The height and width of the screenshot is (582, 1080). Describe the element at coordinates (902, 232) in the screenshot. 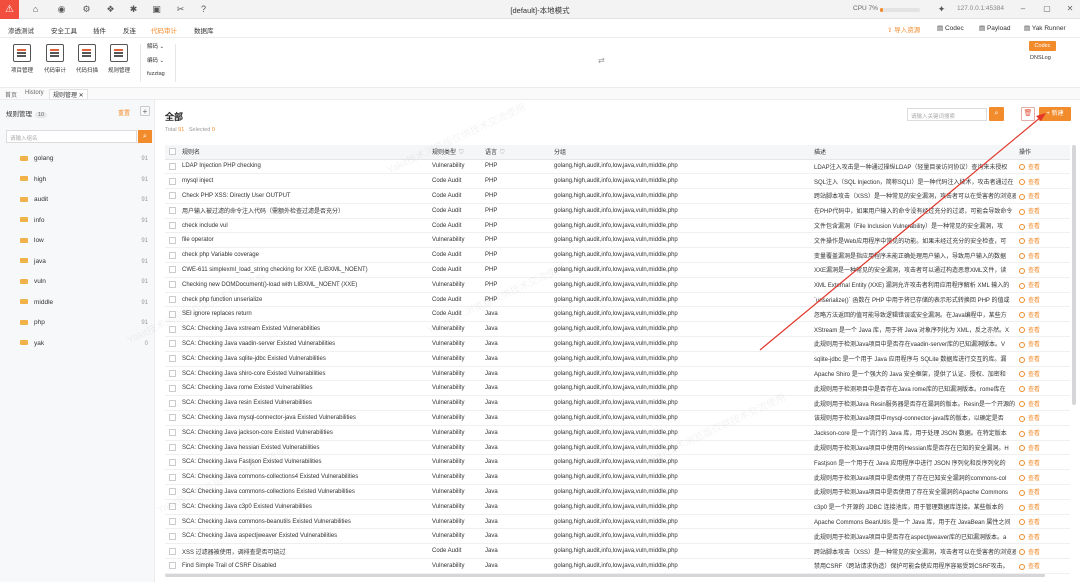

I see `annotation-arrow` at that location.